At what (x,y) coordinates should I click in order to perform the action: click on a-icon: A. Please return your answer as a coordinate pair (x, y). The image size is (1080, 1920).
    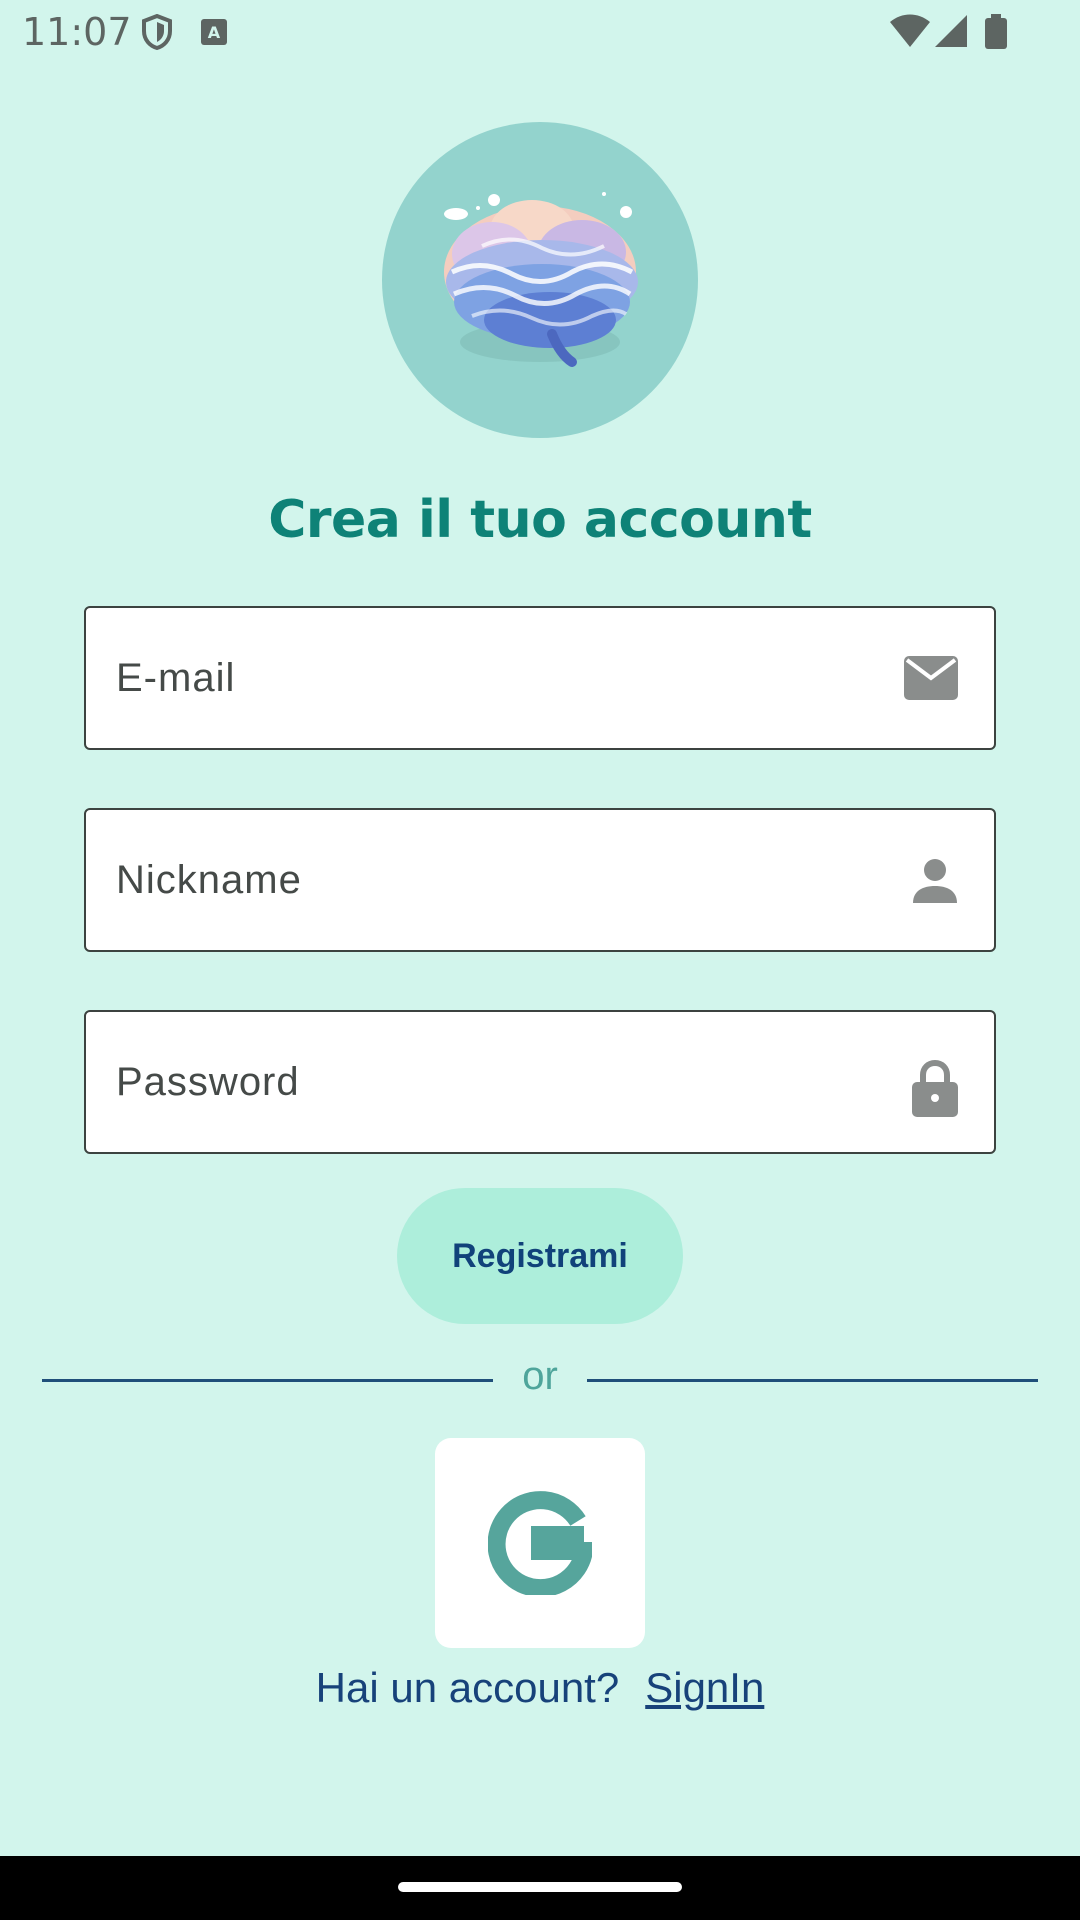
    Looking at the image, I should click on (214, 34).